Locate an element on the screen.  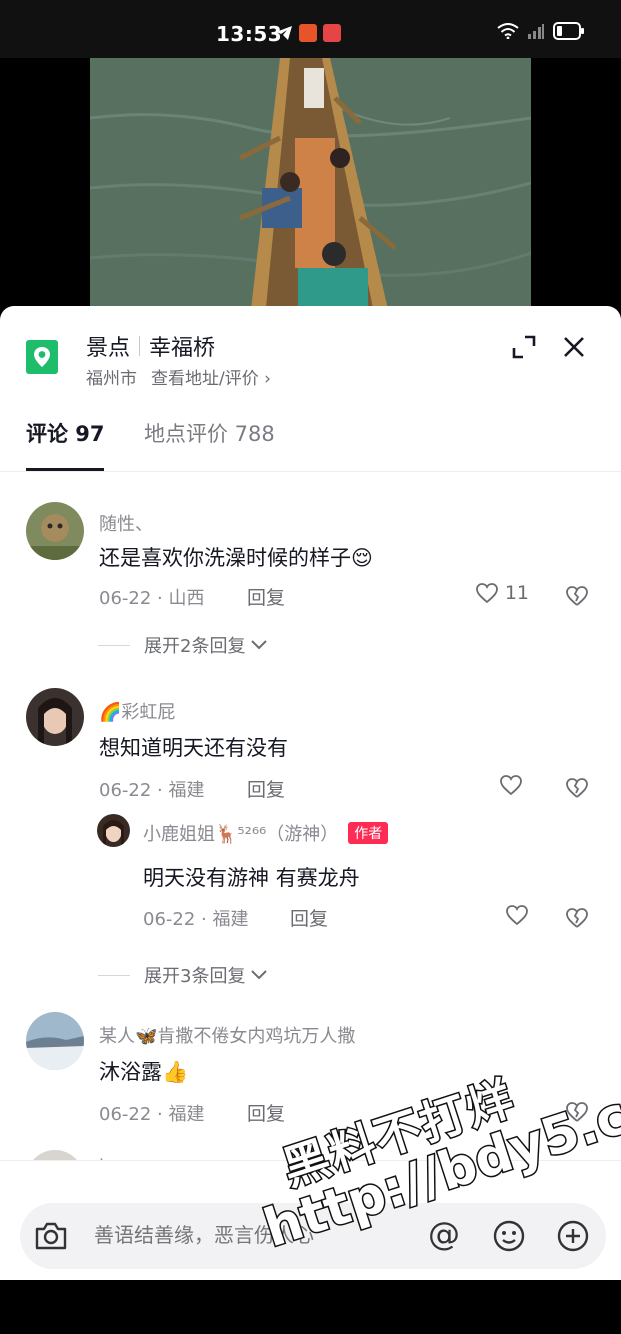
status-bar: 13:53 is located at coordinates (310, 30).